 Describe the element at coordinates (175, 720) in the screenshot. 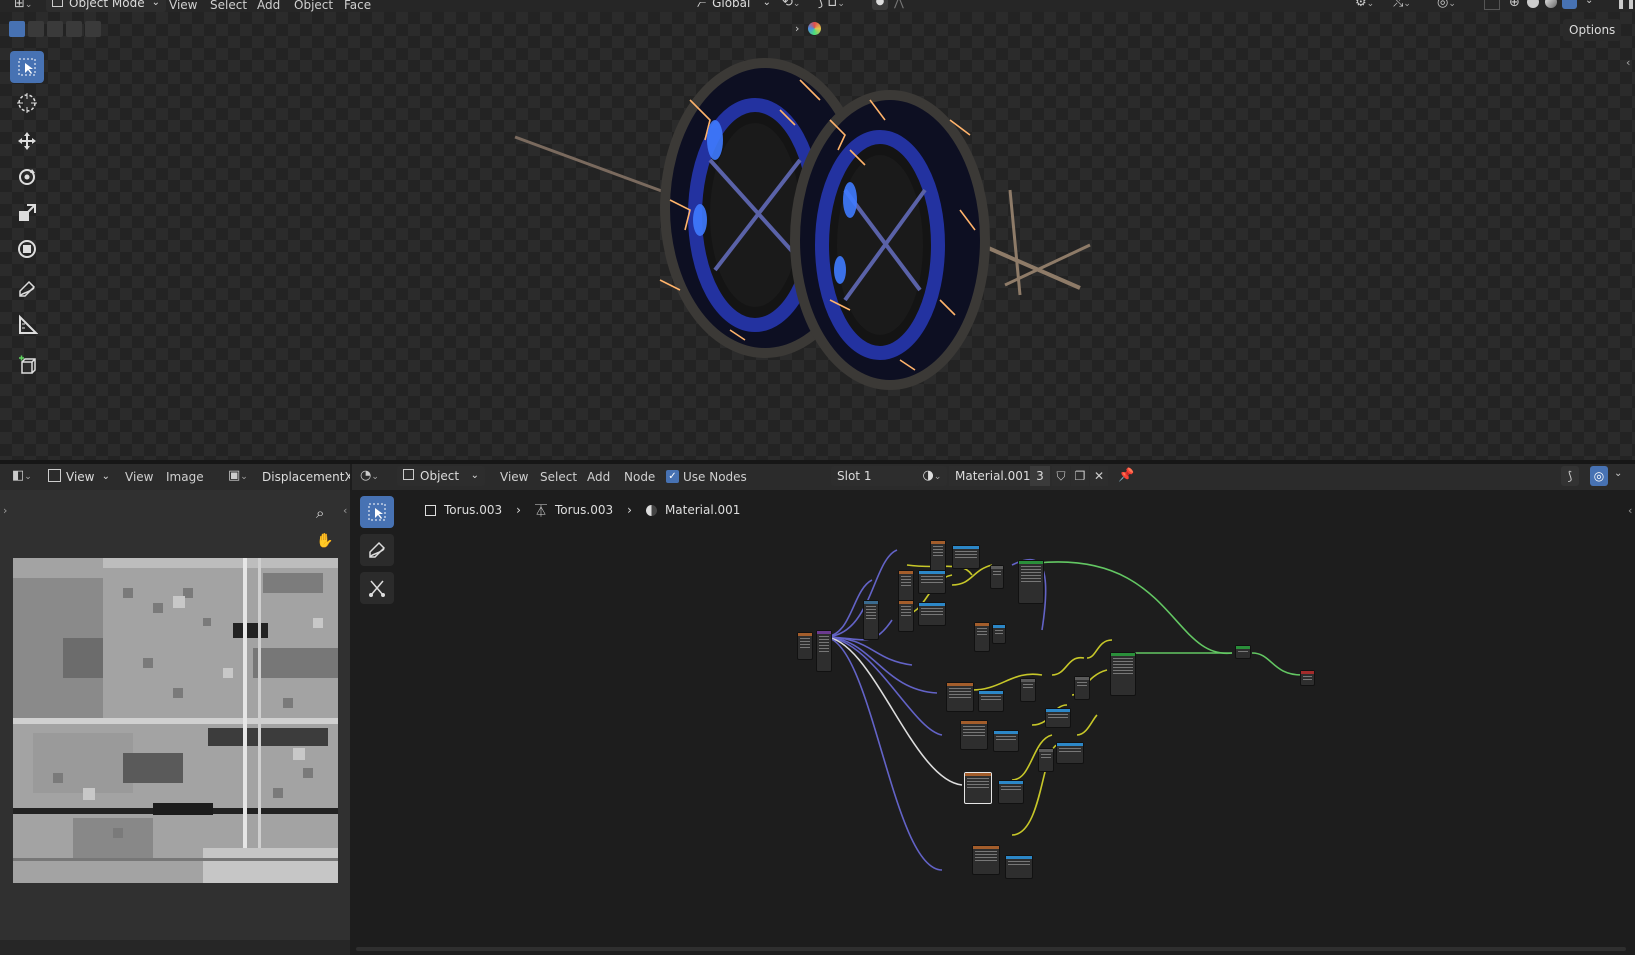

I see `displacement-texture-image` at that location.